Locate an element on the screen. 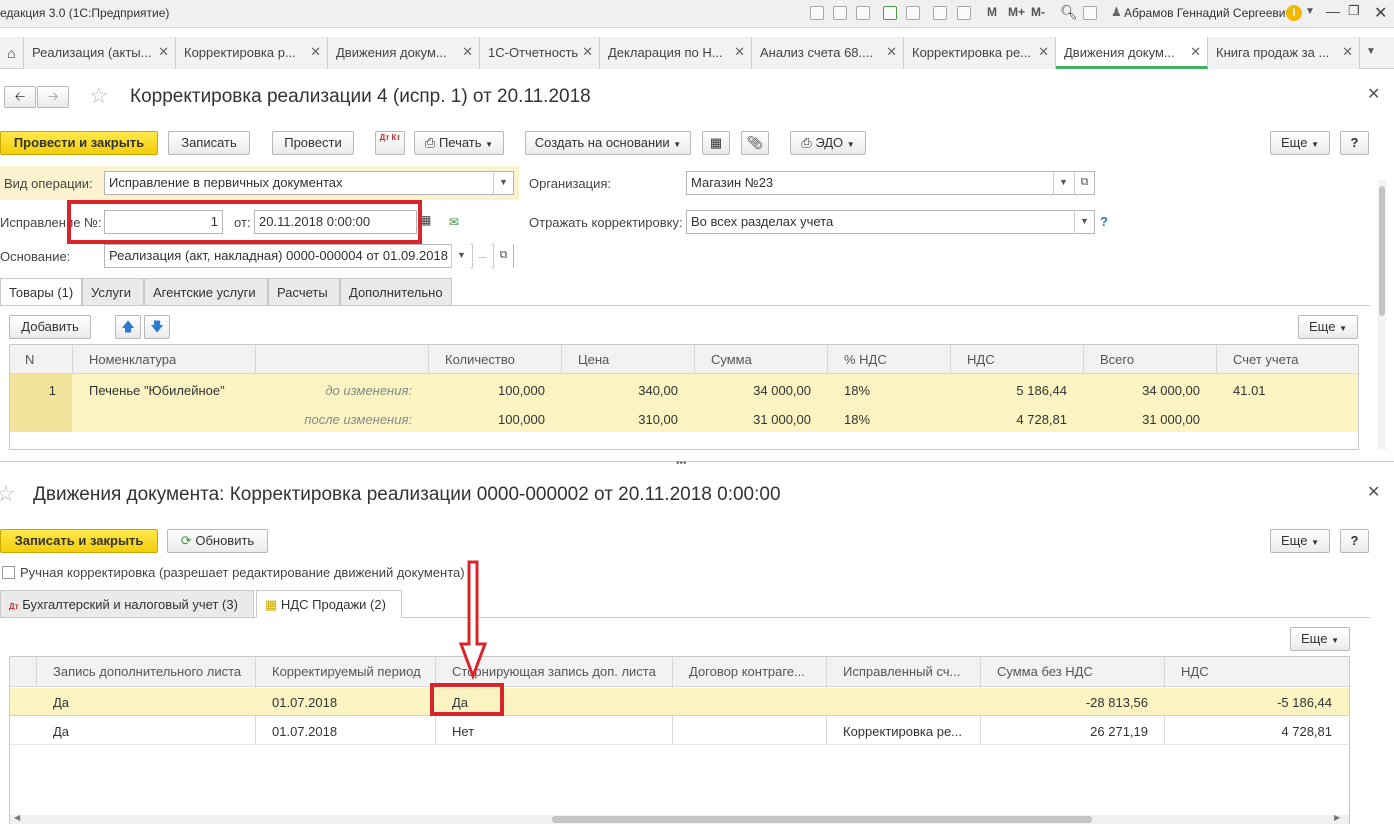 This screenshot has width=1394, height=824. scroll-left-icon: ◀ is located at coordinates (17, 817).